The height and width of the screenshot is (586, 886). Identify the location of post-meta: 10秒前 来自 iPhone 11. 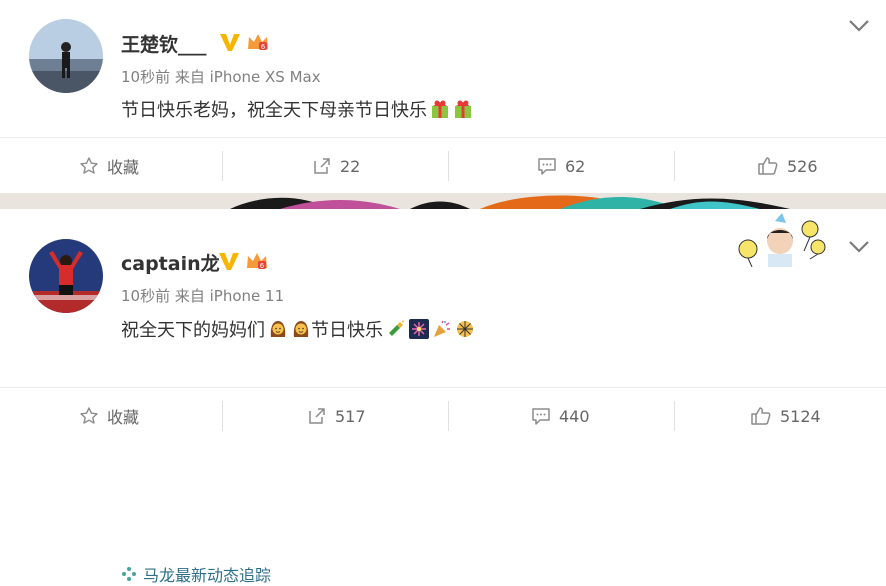
(203, 296).